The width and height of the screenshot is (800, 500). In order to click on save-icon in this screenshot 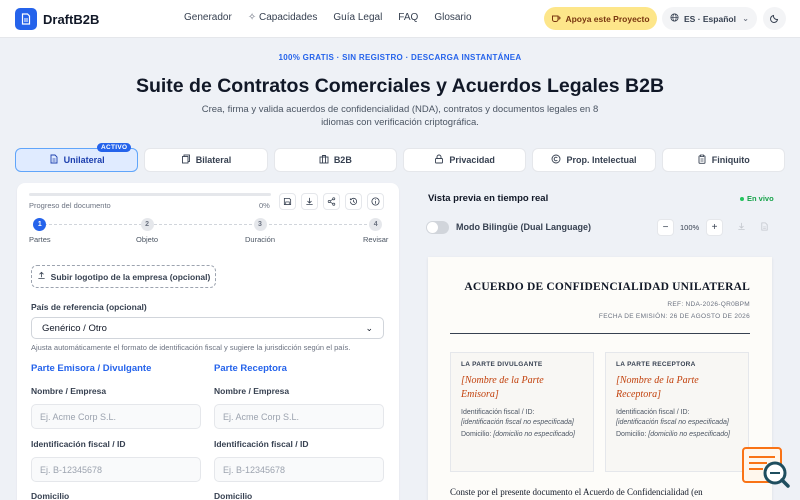, I will do `click(287, 202)`.